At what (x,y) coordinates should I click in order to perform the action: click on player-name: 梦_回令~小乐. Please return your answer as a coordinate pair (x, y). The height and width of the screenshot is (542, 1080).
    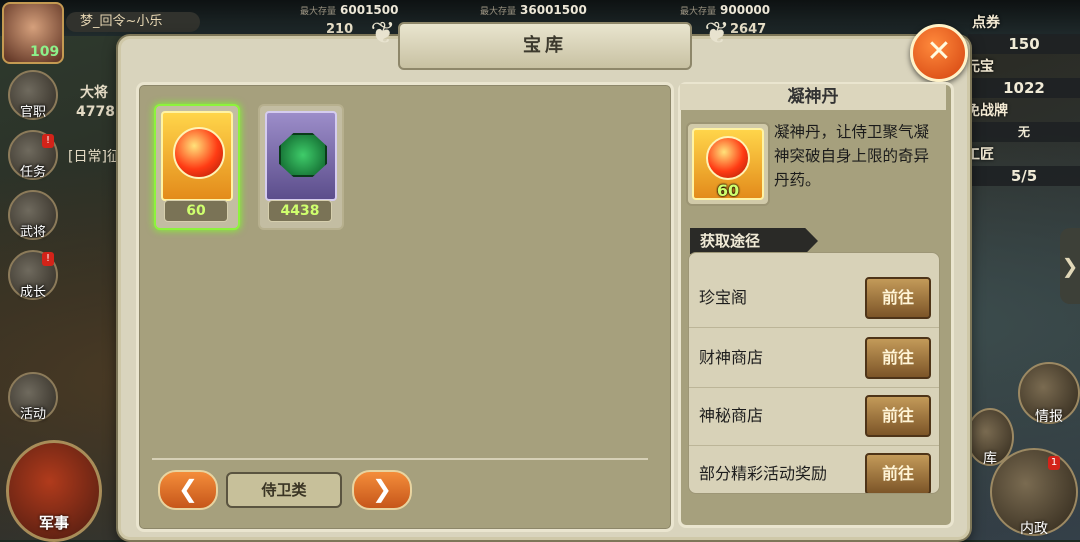
    Looking at the image, I should click on (133, 22).